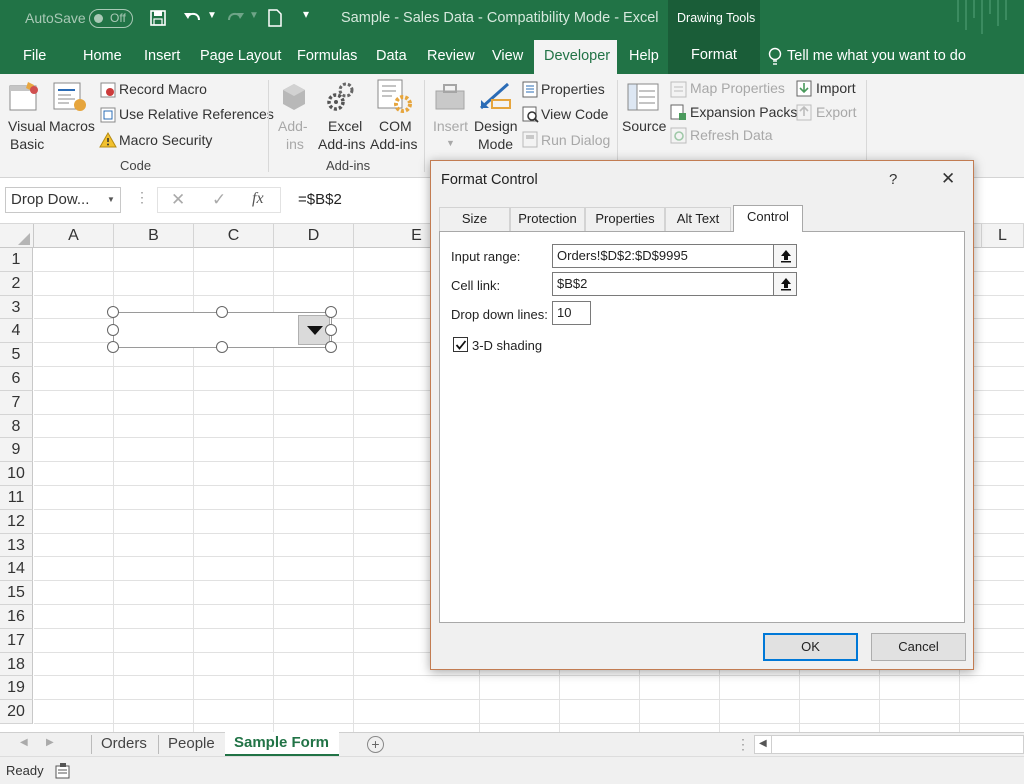  Describe the element at coordinates (16, 545) in the screenshot. I see `row-header: 13` at that location.